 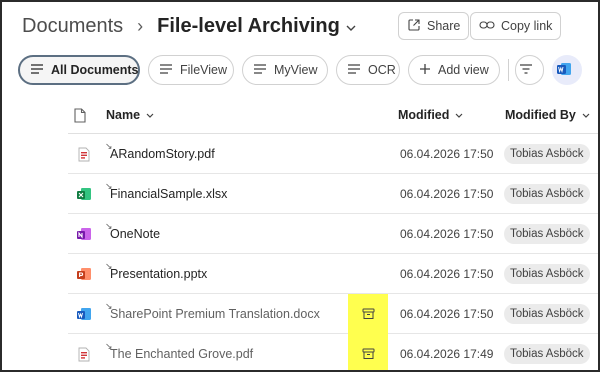 I want to click on page-title: File-level Archiving, so click(x=248, y=26).